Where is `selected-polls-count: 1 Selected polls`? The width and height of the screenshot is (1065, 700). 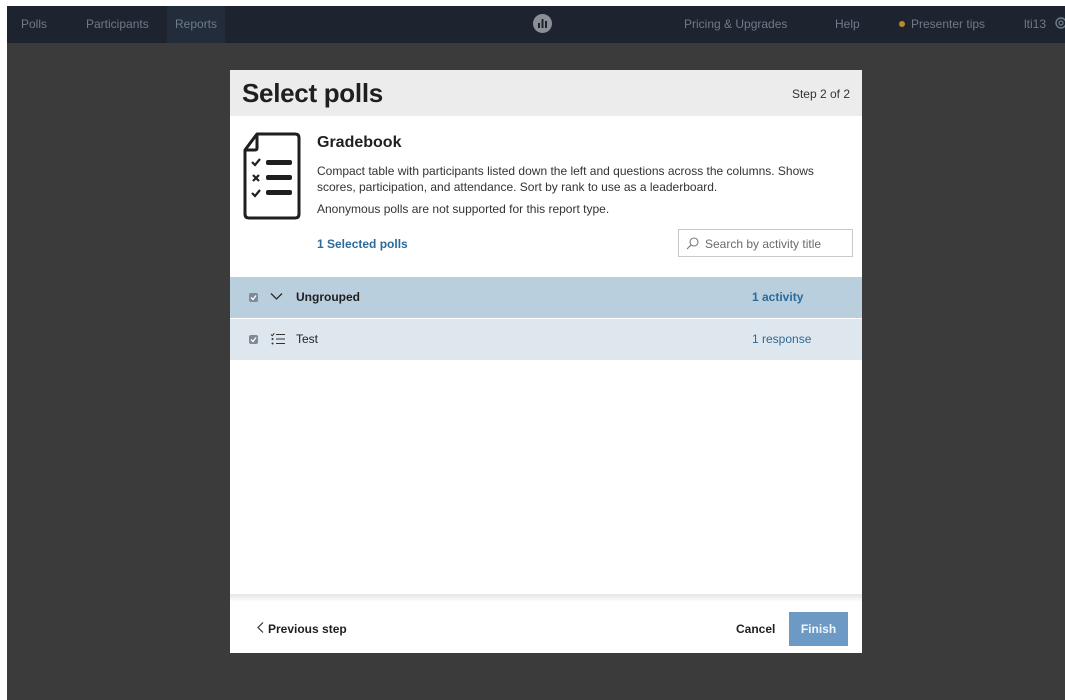 selected-polls-count: 1 Selected polls is located at coordinates (362, 244).